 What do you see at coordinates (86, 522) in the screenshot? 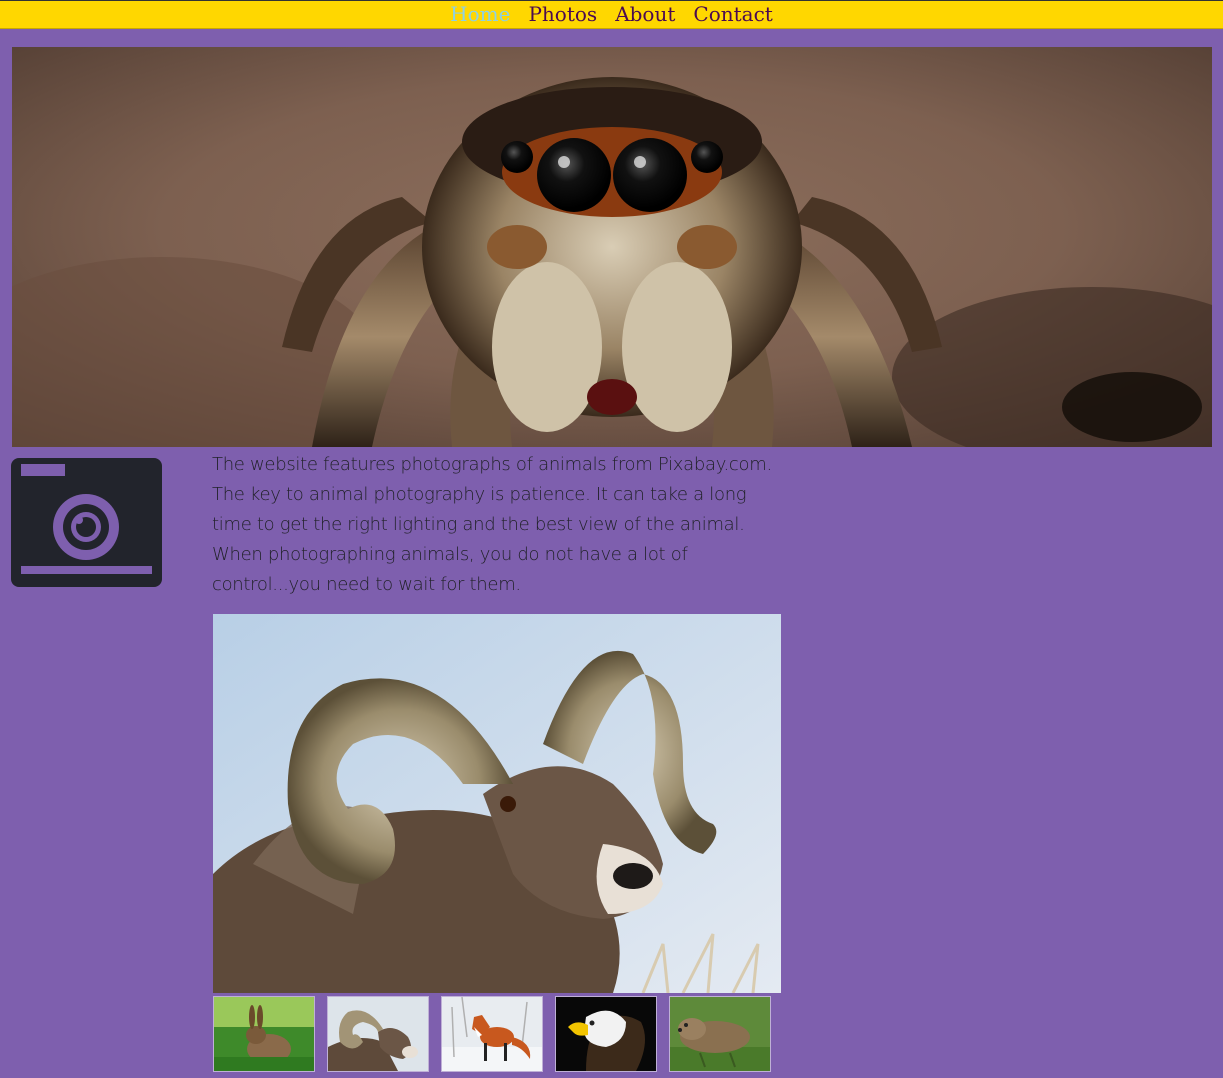
I see `camera-icon` at bounding box center [86, 522].